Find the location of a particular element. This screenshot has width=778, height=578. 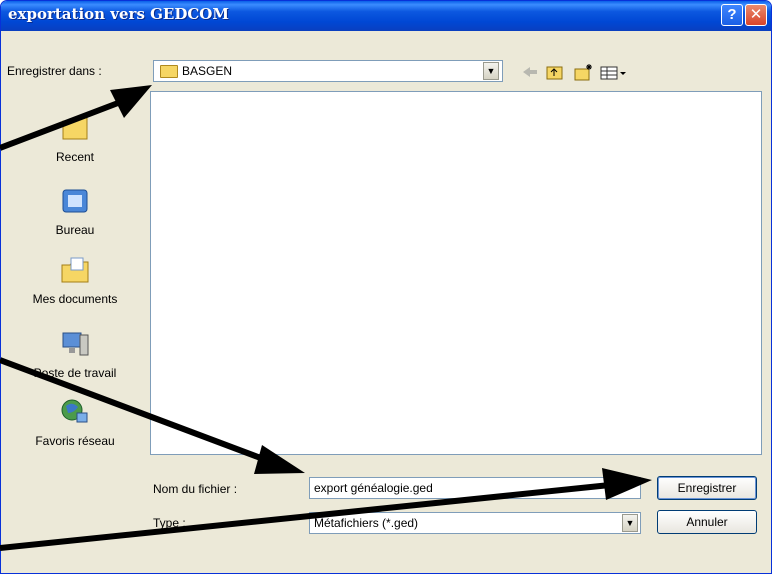

arrow-to-filename is located at coordinates (152, 415).